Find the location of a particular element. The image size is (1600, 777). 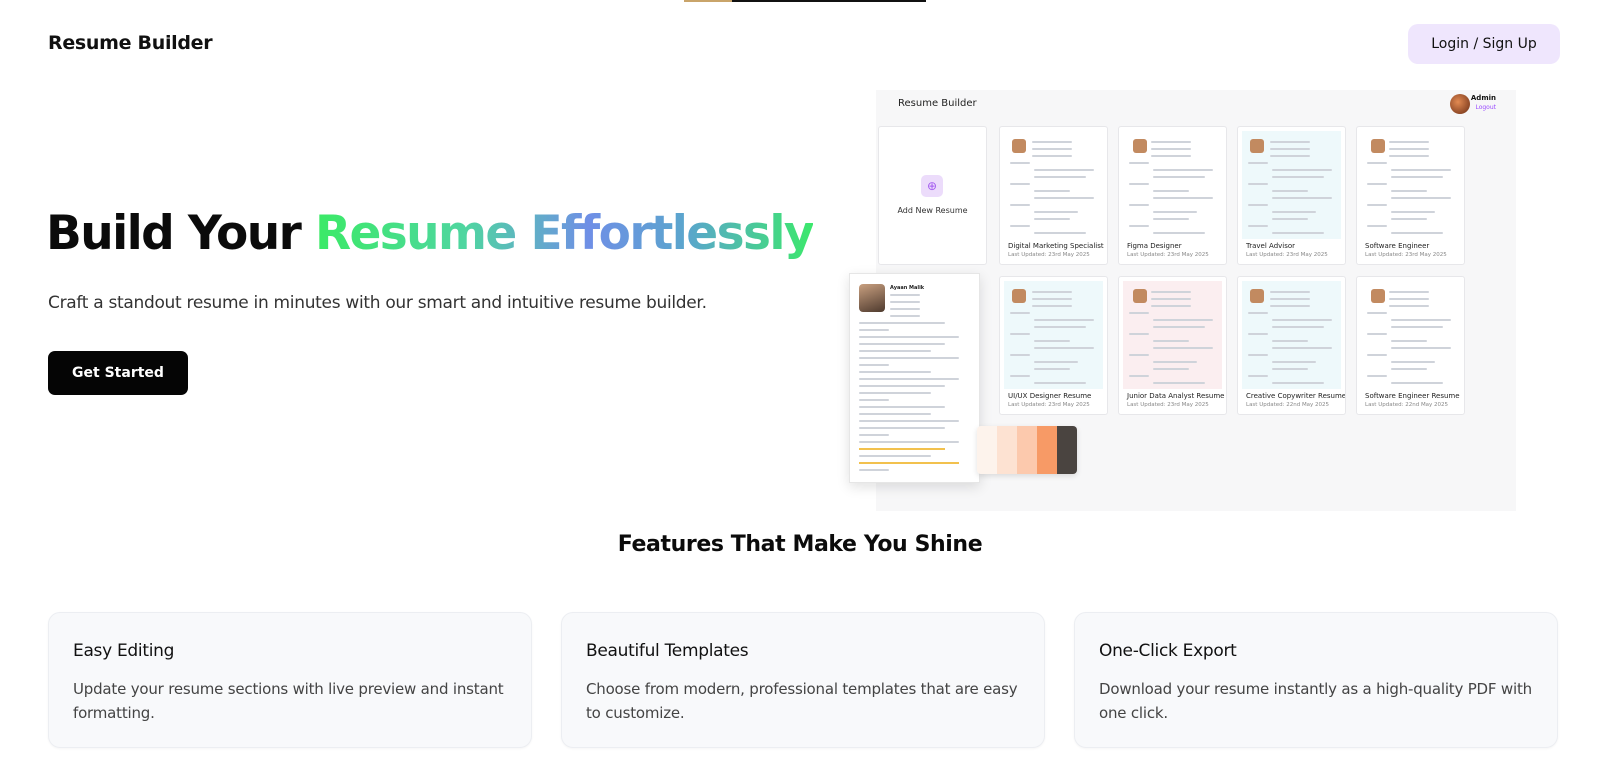

preview-add-resume-card: ⊕ Add New Resume is located at coordinates (932, 195).